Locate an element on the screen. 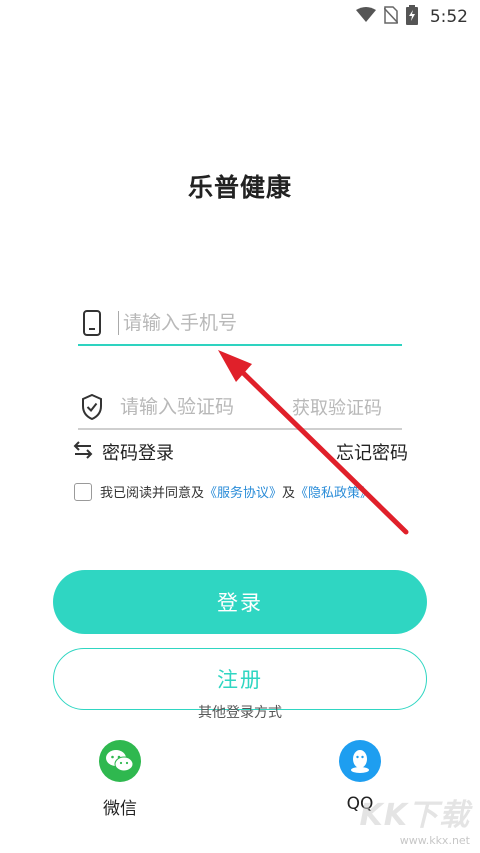 This screenshot has height=853, width=480. wechat-icon is located at coordinates (120, 761).